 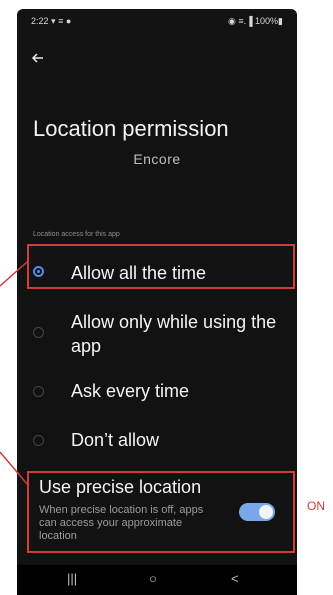 I want to click on section-label: Location access for this app, so click(x=76, y=234).